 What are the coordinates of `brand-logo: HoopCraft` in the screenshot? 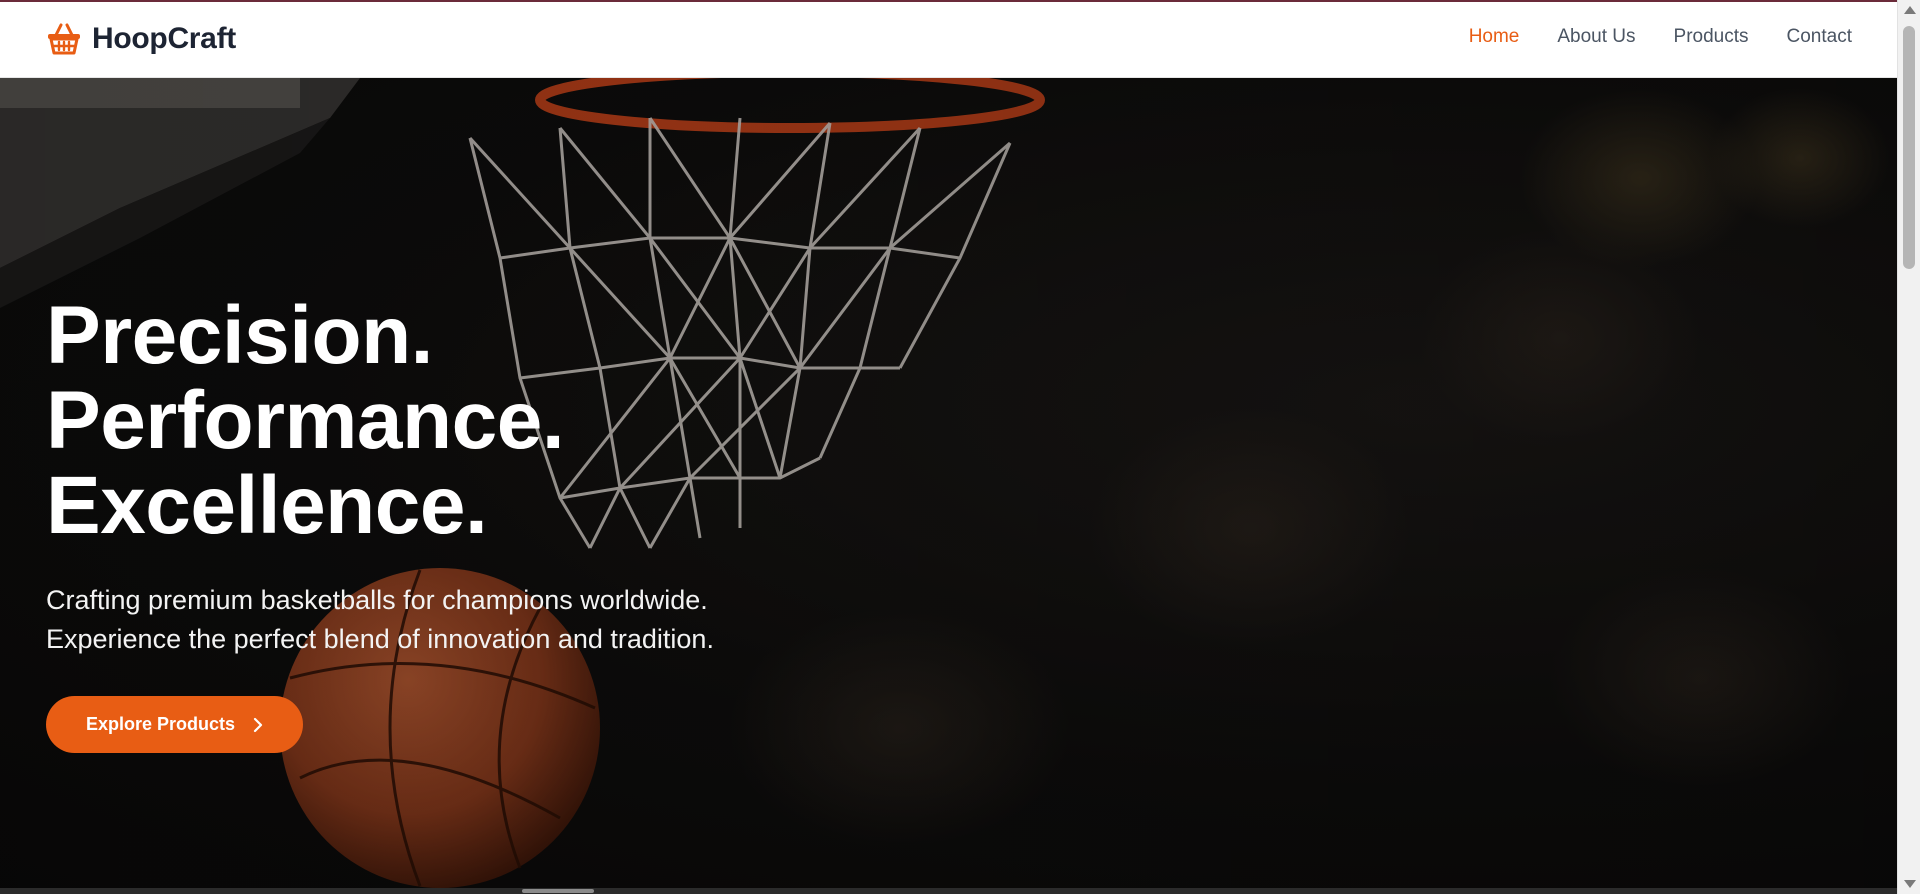 It's located at (141, 39).